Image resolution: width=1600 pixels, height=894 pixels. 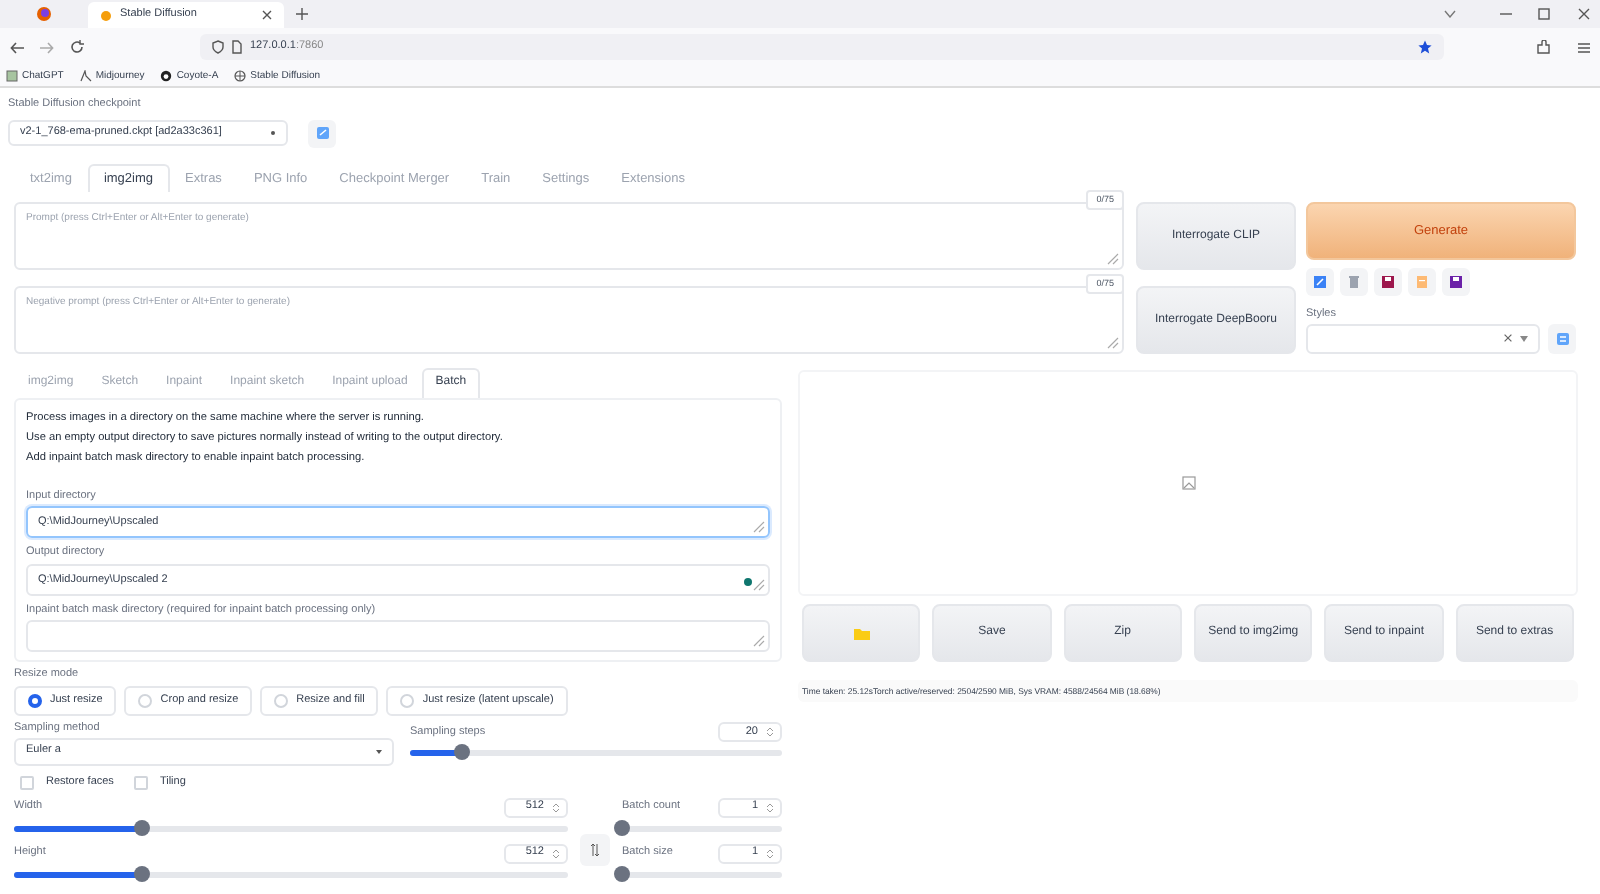 What do you see at coordinates (106, 15) in the screenshot?
I see `site-icon` at bounding box center [106, 15].